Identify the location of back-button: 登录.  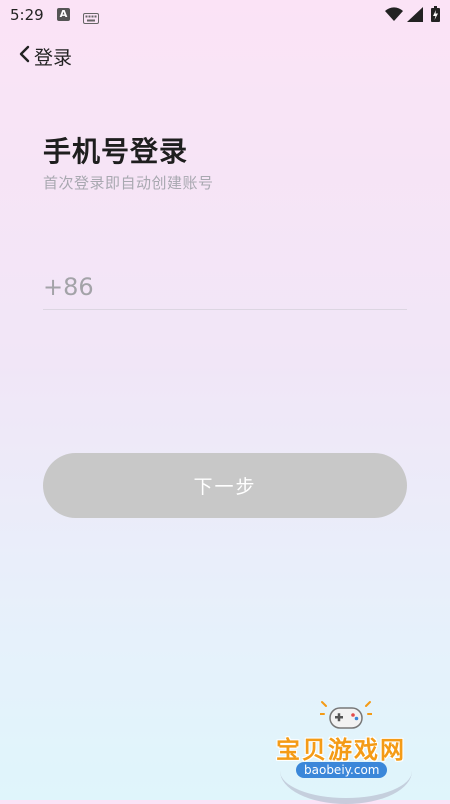
(45, 56).